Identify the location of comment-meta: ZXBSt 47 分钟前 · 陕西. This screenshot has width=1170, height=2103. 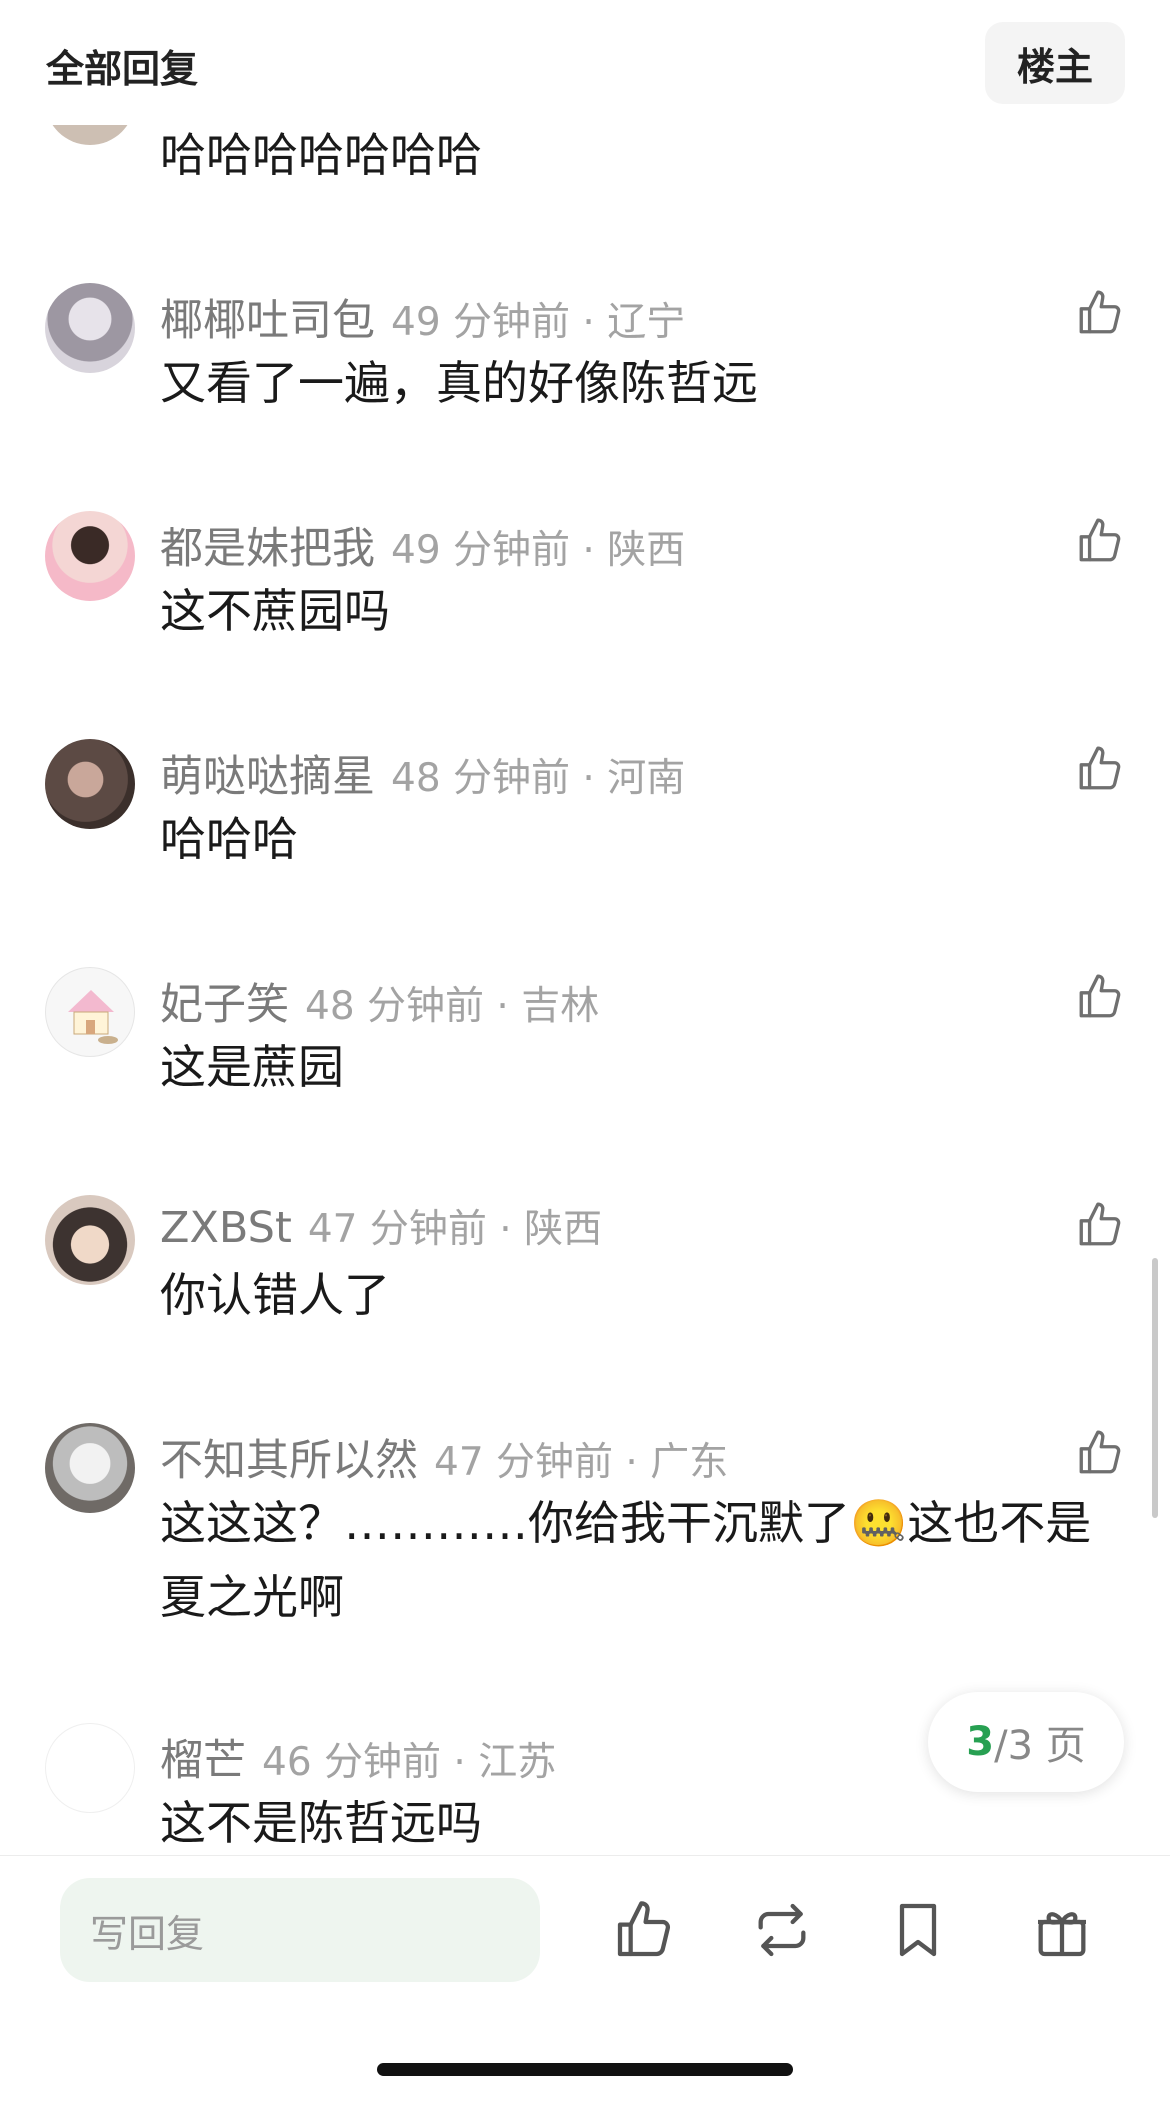
(381, 1226).